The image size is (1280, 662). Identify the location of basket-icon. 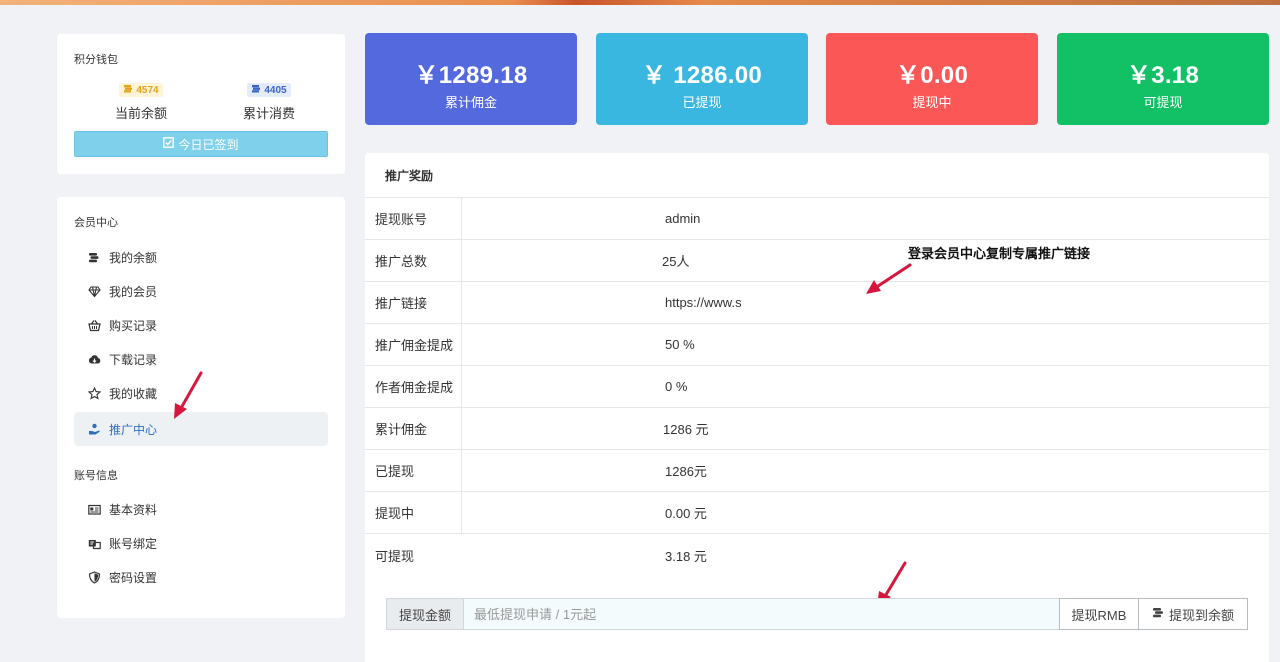
(94, 325).